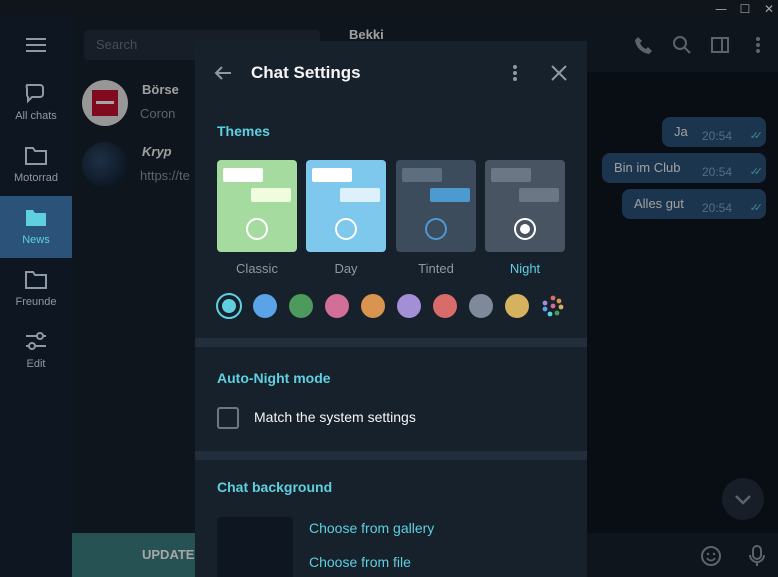 Image resolution: width=778 pixels, height=577 pixels. I want to click on choose-from-file-link: Choose from file, so click(360, 562).